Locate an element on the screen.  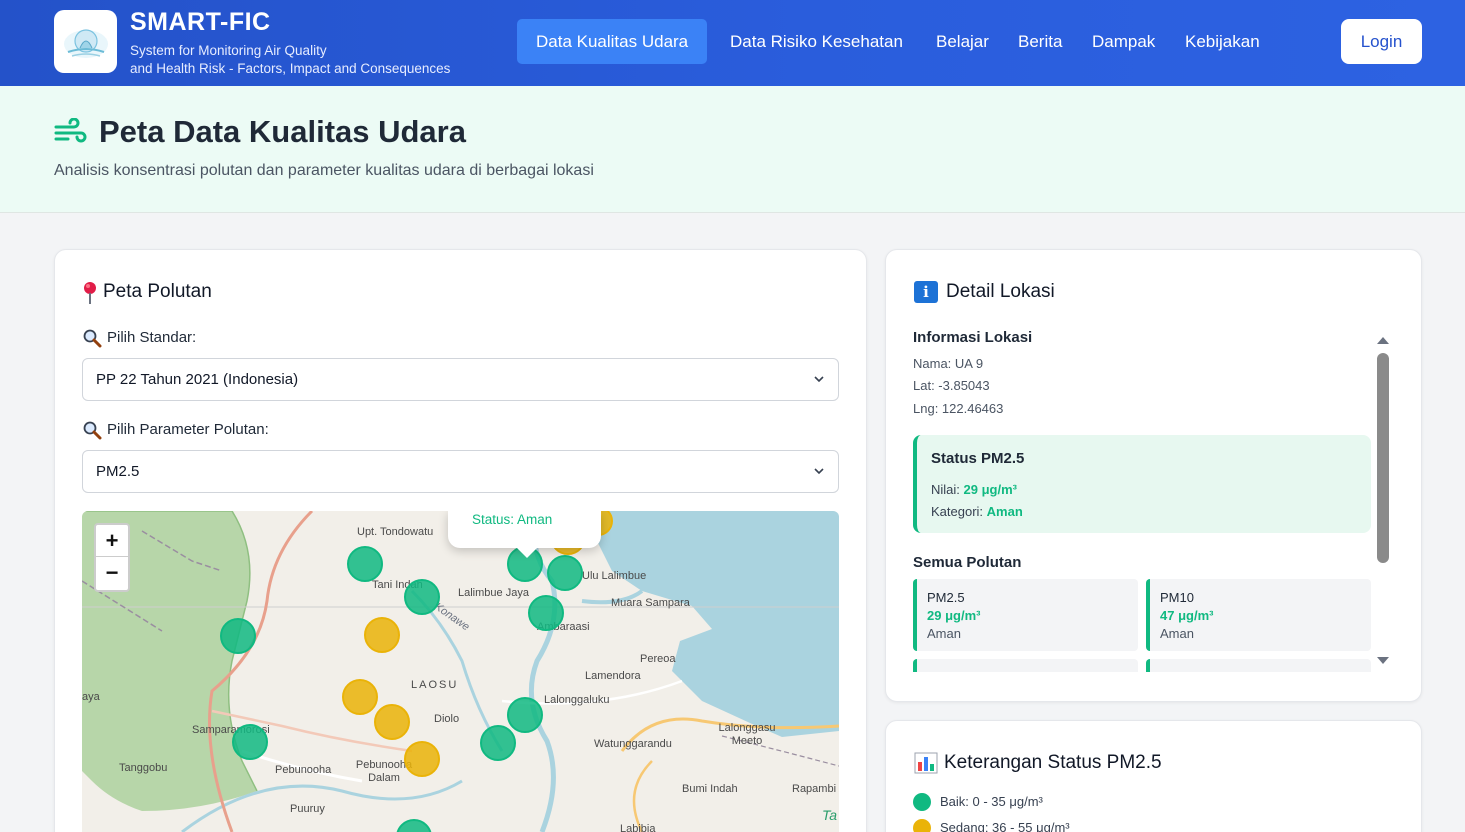
status-category-row: Kategori: Aman is located at coordinates (977, 511).